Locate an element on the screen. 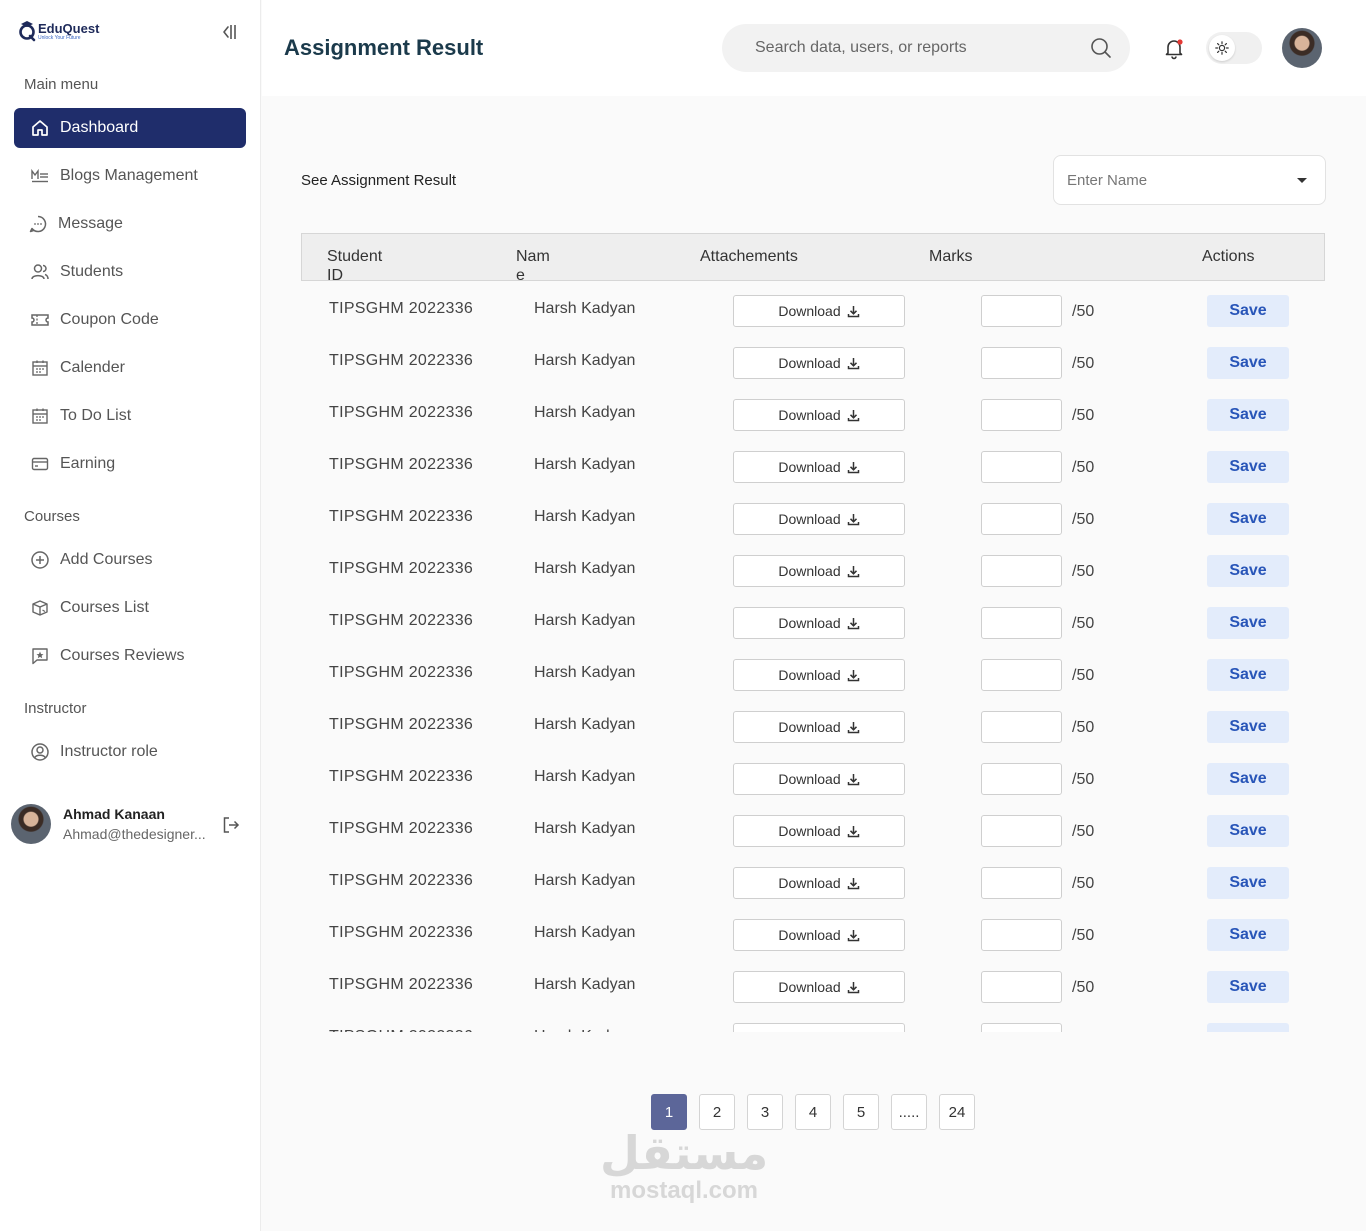 This screenshot has height=1231, width=1366. user-circle-icon is located at coordinates (40, 752).